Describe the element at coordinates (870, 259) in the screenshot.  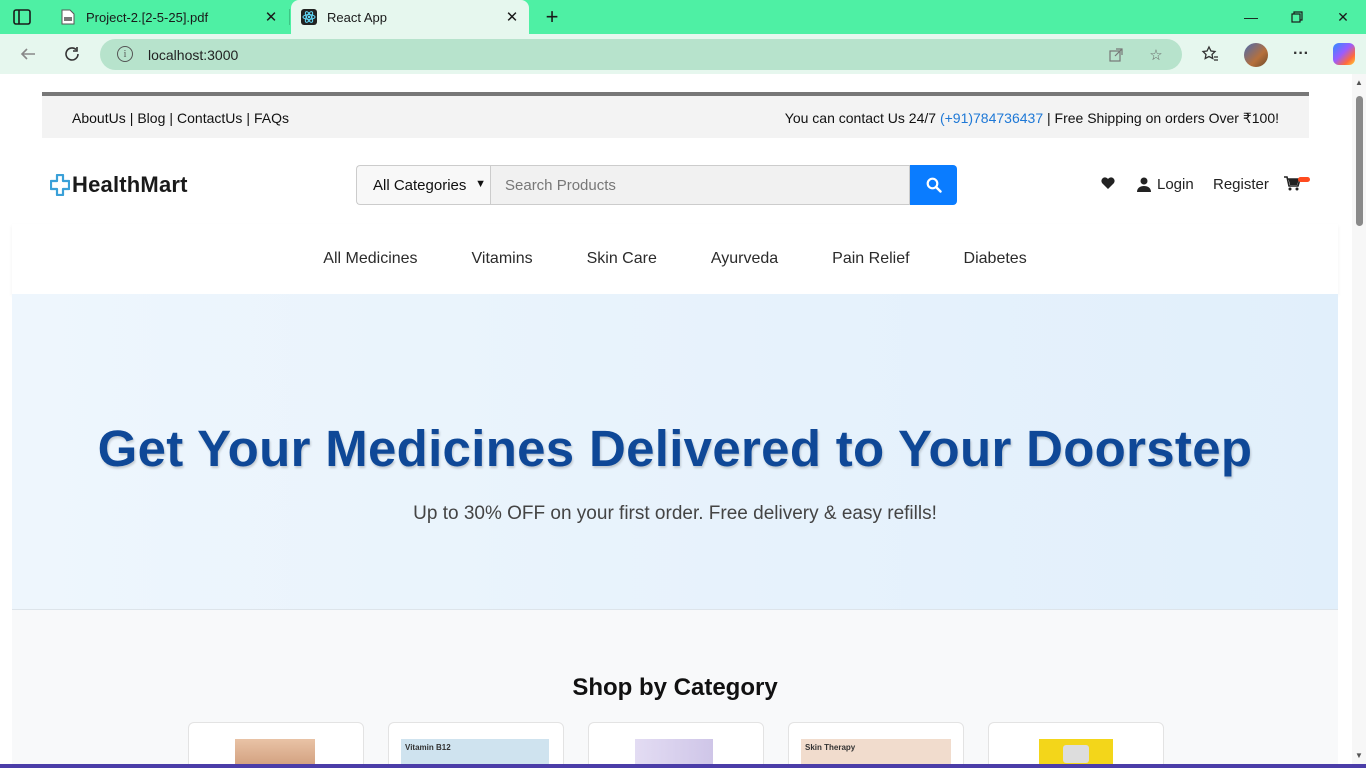
I see `nav-item-pain-relief: Pain Relief` at that location.